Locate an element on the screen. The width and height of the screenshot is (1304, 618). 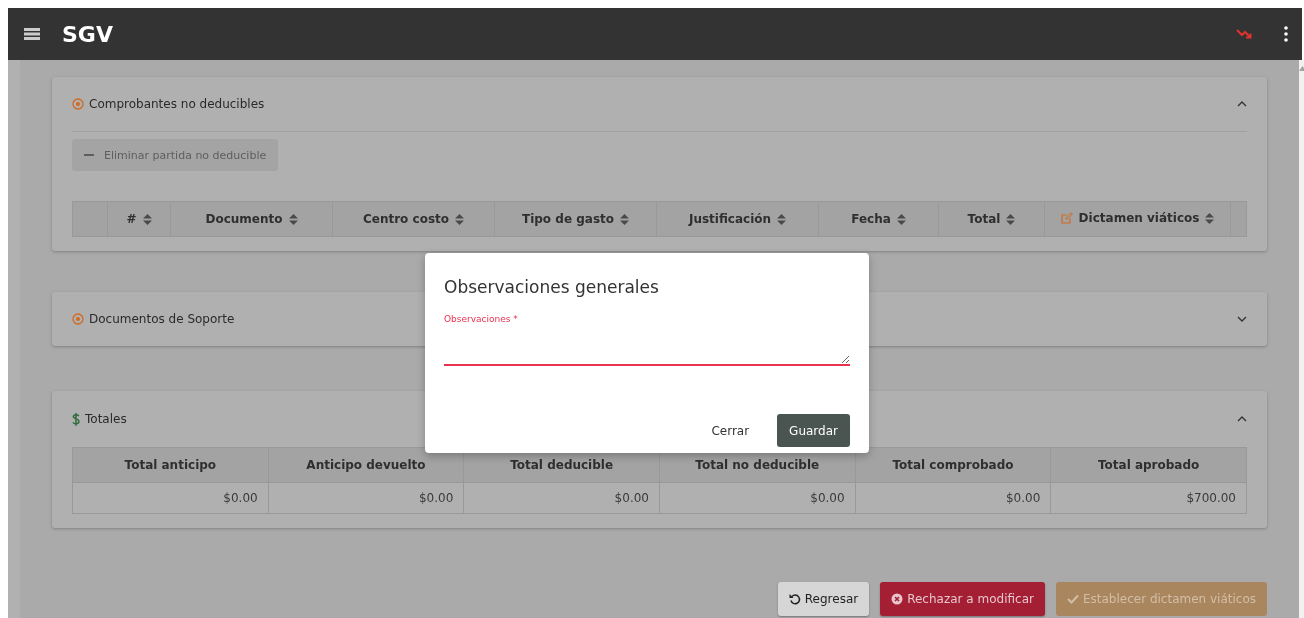
save-button: Guardar is located at coordinates (813, 430).